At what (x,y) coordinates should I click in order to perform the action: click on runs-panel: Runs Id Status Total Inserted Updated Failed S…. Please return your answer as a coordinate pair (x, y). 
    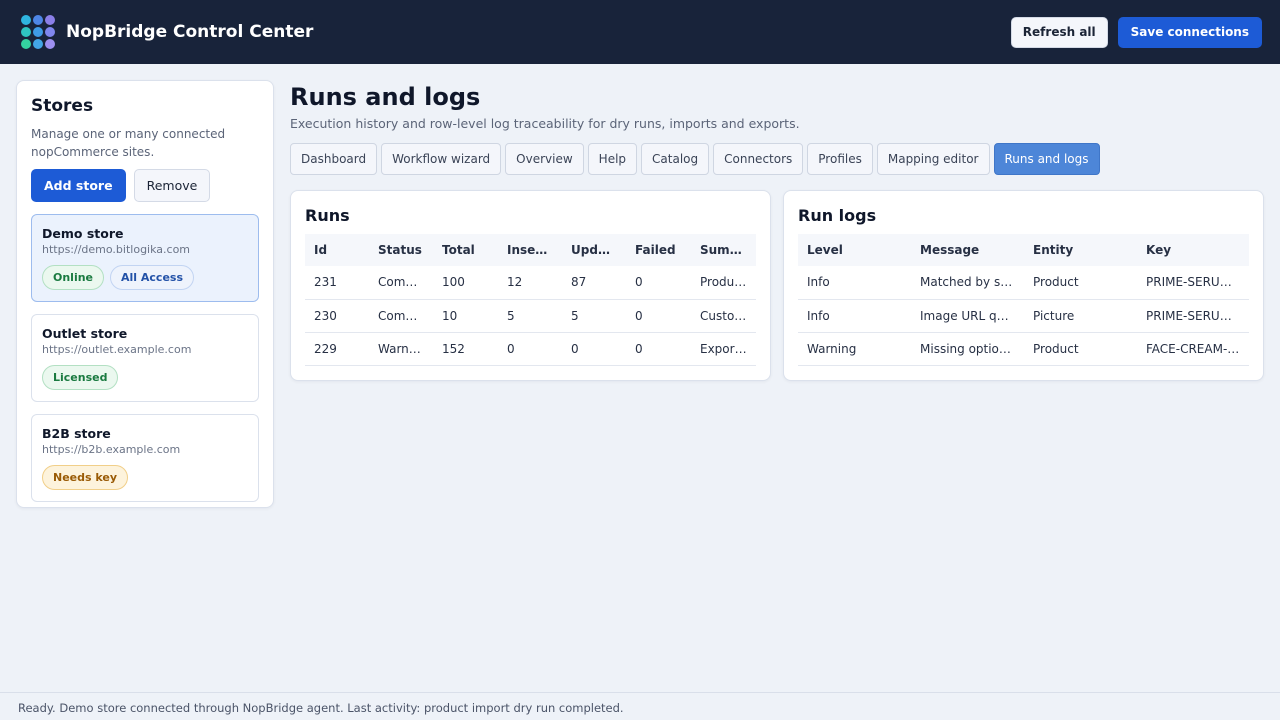
    Looking at the image, I should click on (530, 285).